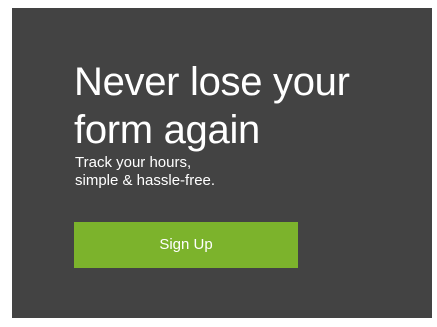 The image size is (437, 327). Describe the element at coordinates (145, 180) in the screenshot. I see `subtitle-line-2: simple & hassle-free.` at that location.